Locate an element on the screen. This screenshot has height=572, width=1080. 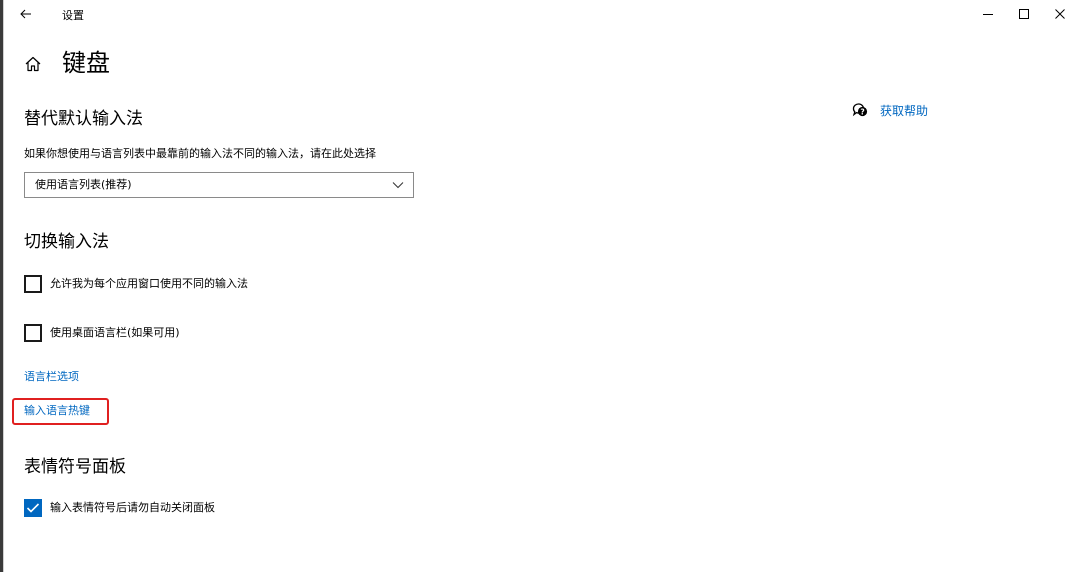
app-title: 设置 is located at coordinates (73, 15).